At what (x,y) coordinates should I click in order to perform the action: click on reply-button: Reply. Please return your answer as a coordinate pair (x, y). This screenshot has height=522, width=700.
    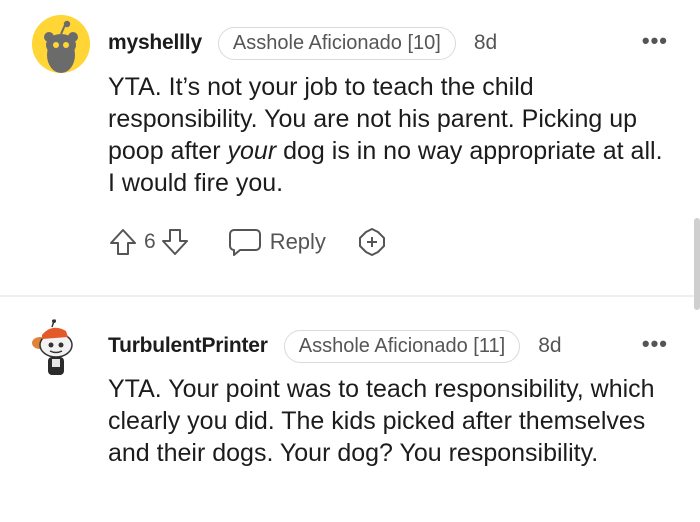
    Looking at the image, I should click on (277, 242).